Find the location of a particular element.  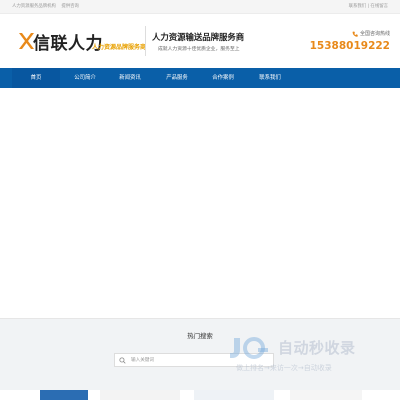

watermark-sub: 做上排名→来访一次→自动收录 is located at coordinates (284, 368).